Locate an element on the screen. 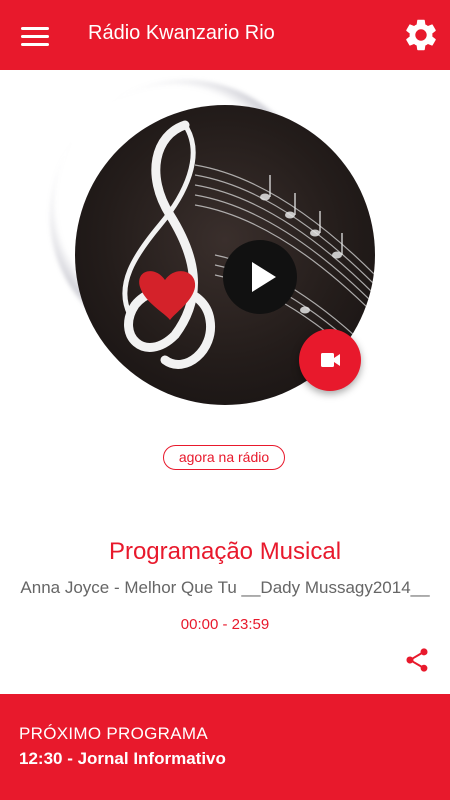 The width and height of the screenshot is (450, 800). gear-icon is located at coordinates (421, 35).